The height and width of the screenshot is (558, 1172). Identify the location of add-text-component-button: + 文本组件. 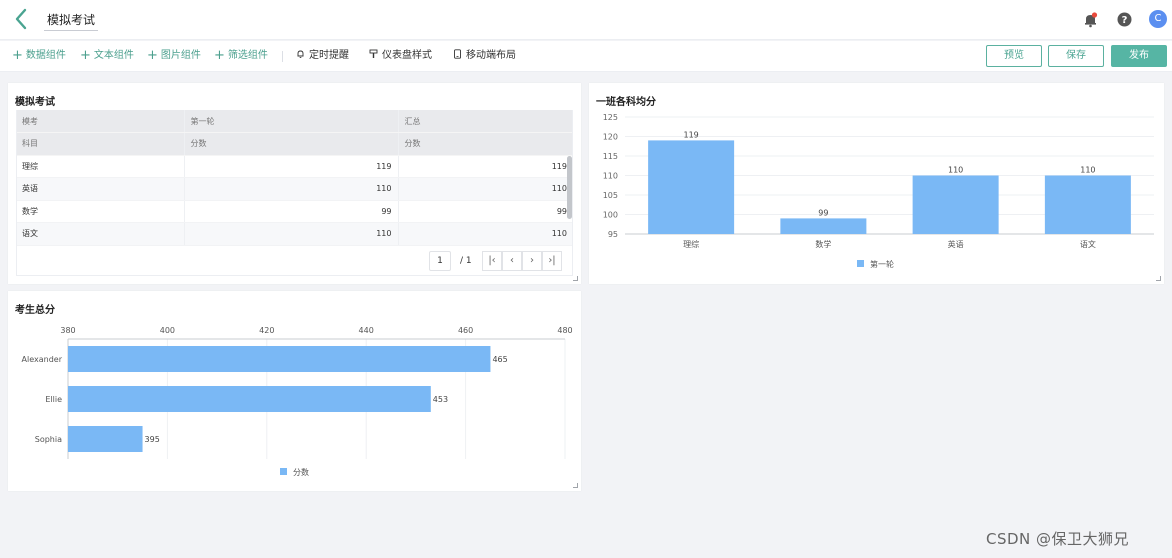
(107, 56).